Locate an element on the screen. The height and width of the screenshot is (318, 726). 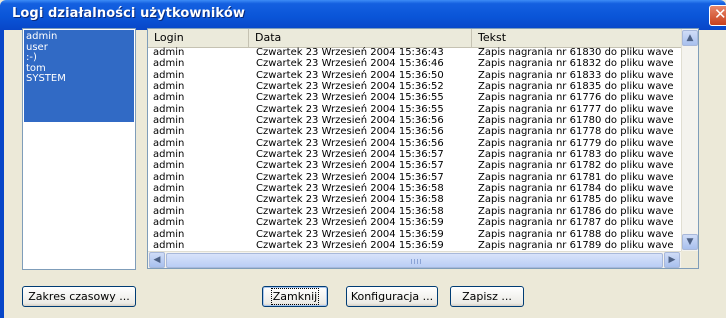
column-header-data: Data is located at coordinates (360, 38).